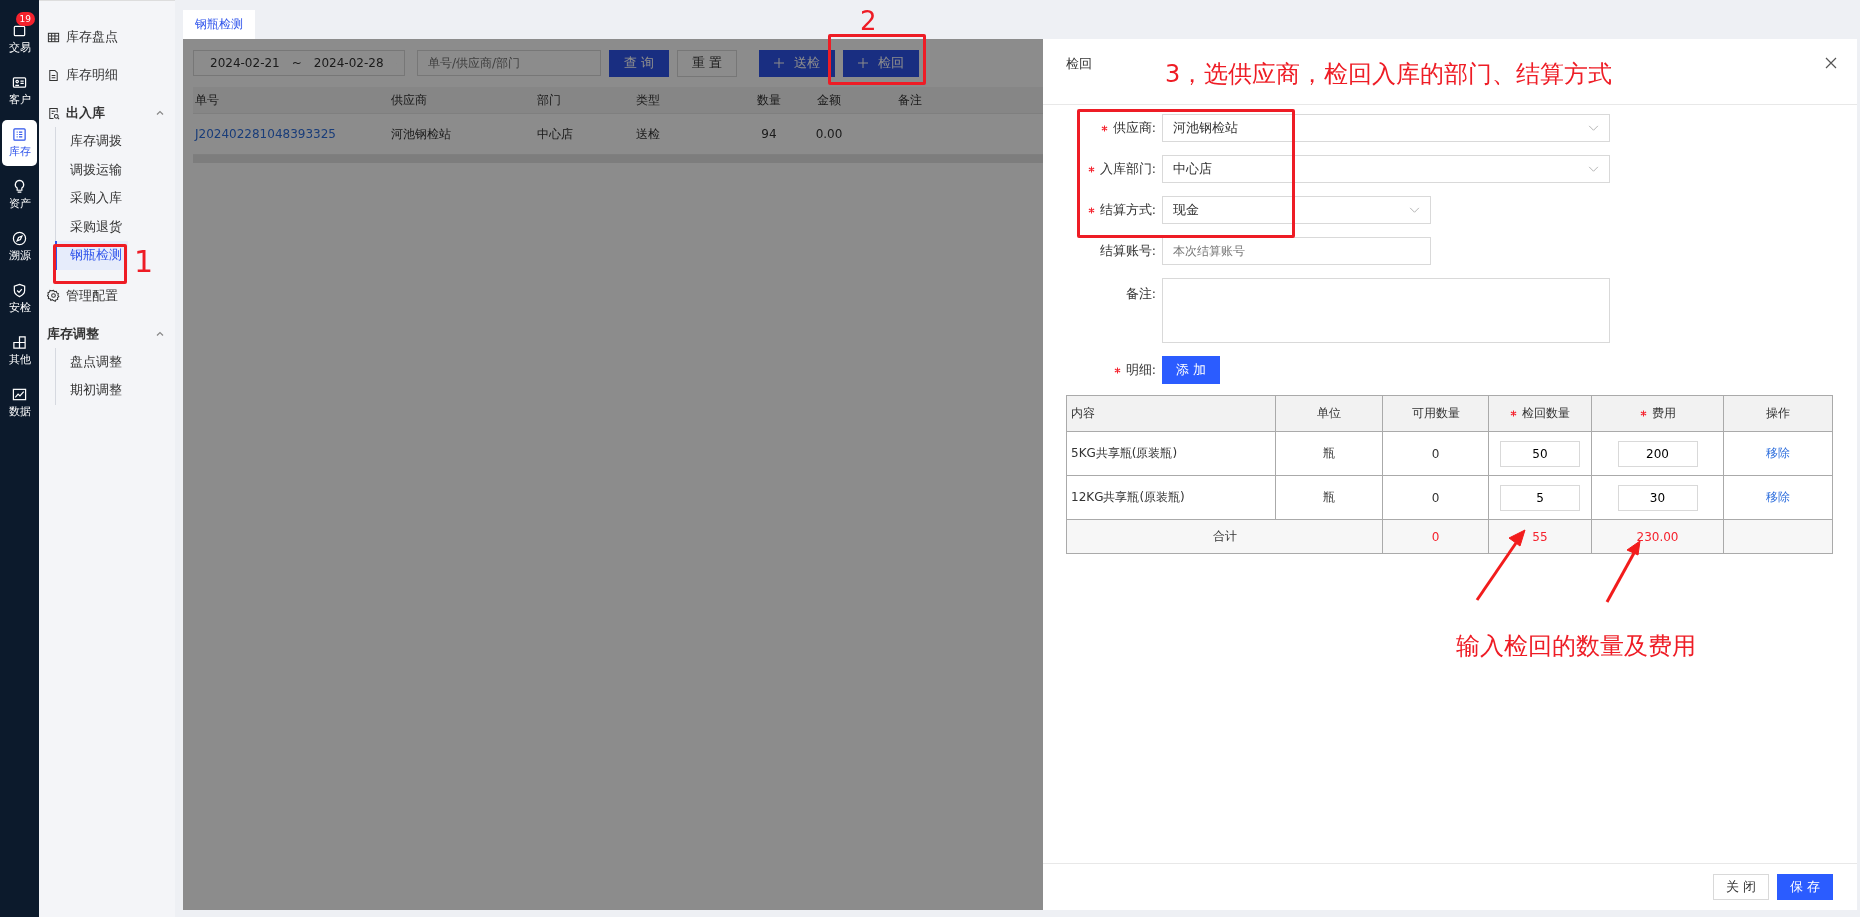 The width and height of the screenshot is (1860, 917). What do you see at coordinates (1296, 210) in the screenshot?
I see `select-field: 现金` at bounding box center [1296, 210].